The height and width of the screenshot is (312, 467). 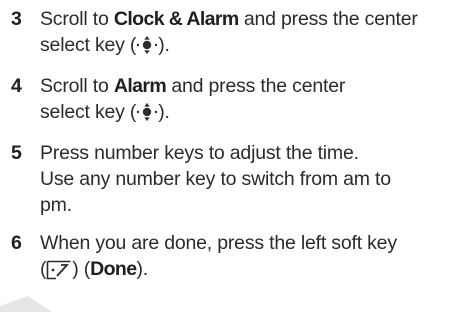 What do you see at coordinates (26, 304) in the screenshot?
I see `page-corner-tab` at bounding box center [26, 304].